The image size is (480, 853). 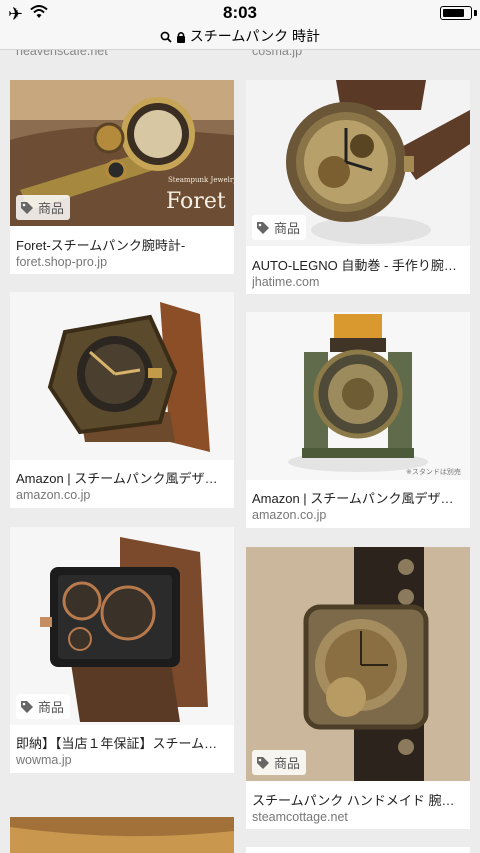 What do you see at coordinates (475, 13) in the screenshot?
I see `battery-tip` at bounding box center [475, 13].